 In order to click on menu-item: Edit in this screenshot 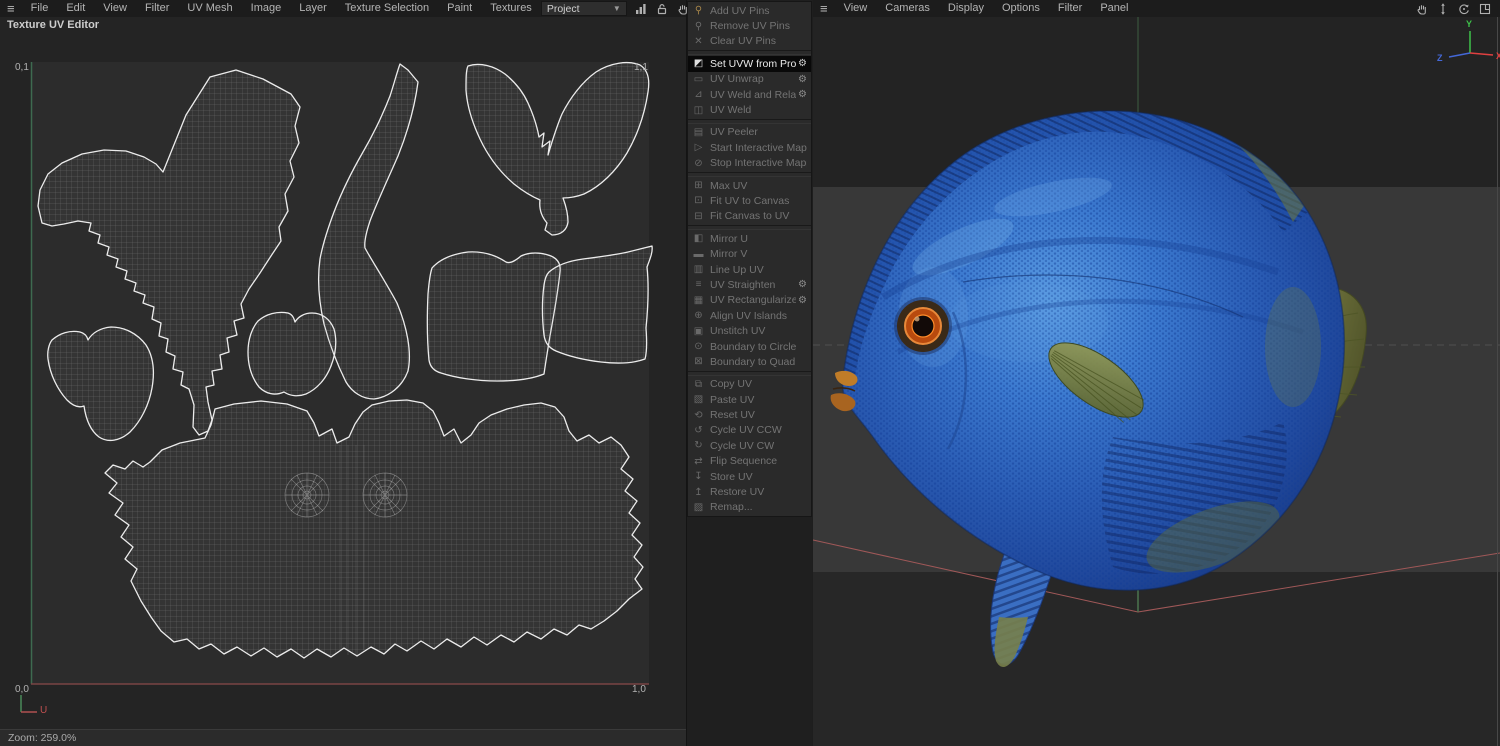, I will do `click(75, 8)`.